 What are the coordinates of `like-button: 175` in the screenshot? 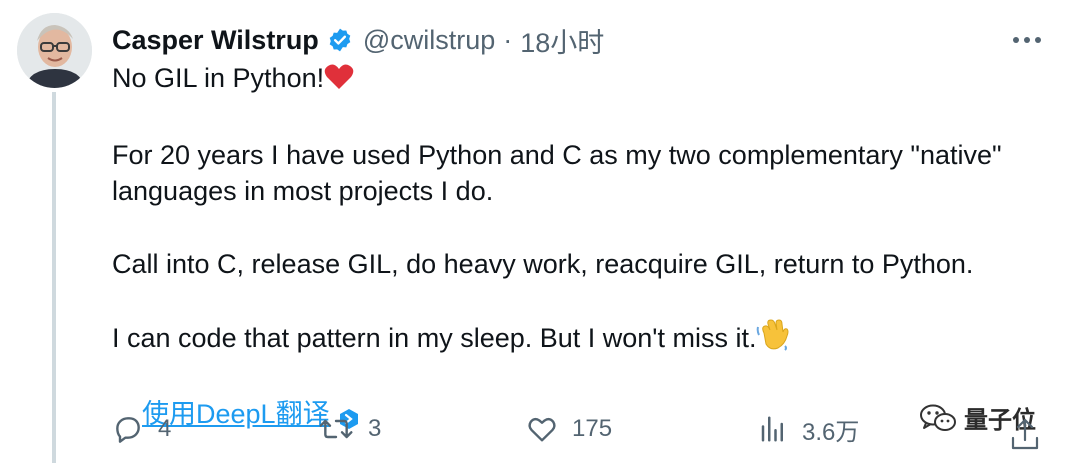 It's located at (569, 429).